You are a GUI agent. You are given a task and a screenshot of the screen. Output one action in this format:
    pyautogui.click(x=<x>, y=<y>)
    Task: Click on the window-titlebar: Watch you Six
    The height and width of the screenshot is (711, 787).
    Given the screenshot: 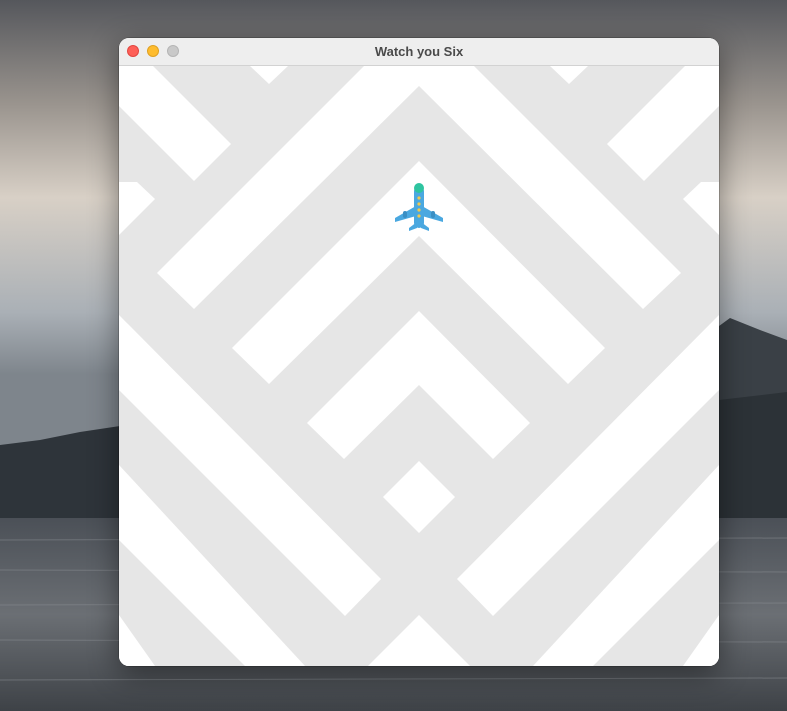 What is the action you would take?
    pyautogui.click(x=419, y=52)
    